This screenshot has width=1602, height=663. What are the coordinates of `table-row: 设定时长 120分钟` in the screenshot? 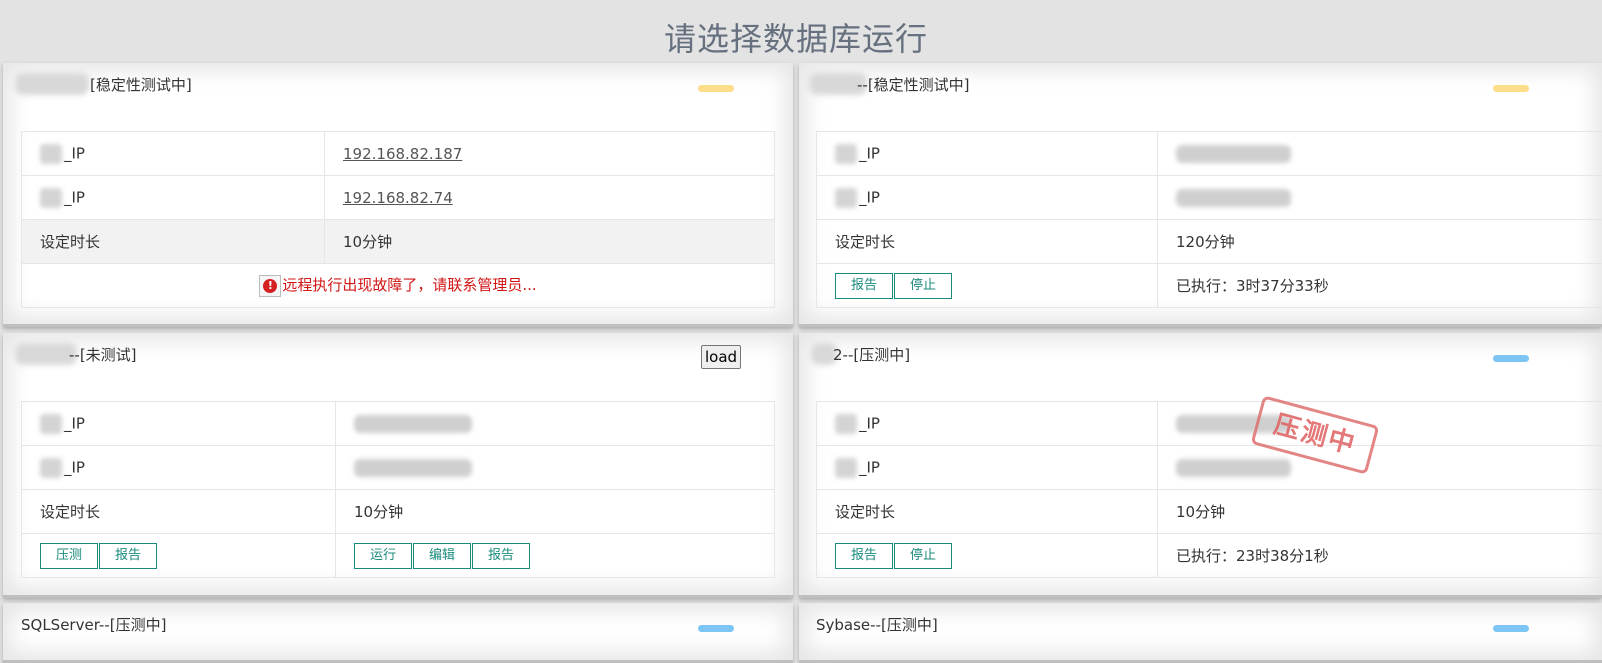 It's located at (1209, 242).